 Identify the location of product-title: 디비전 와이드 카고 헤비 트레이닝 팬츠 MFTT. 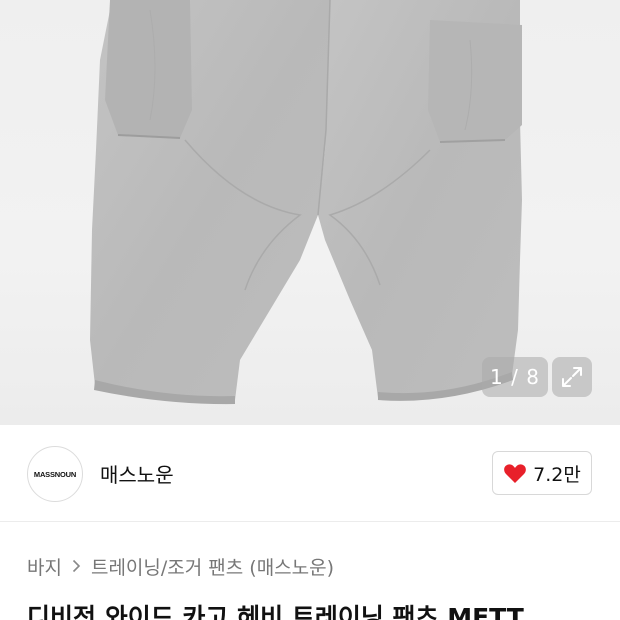
(275, 611).